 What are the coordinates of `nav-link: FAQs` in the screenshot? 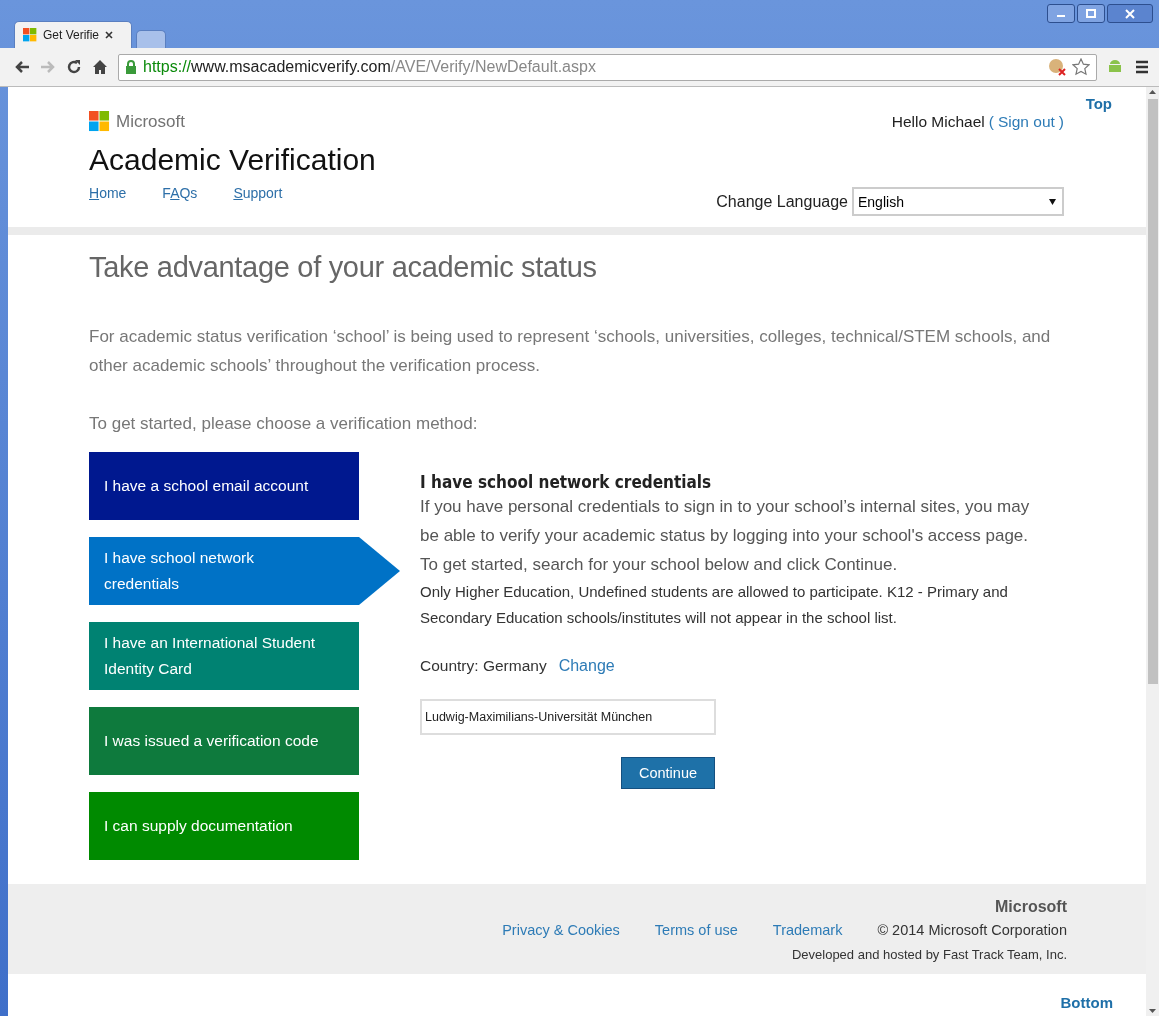 It's located at (180, 193).